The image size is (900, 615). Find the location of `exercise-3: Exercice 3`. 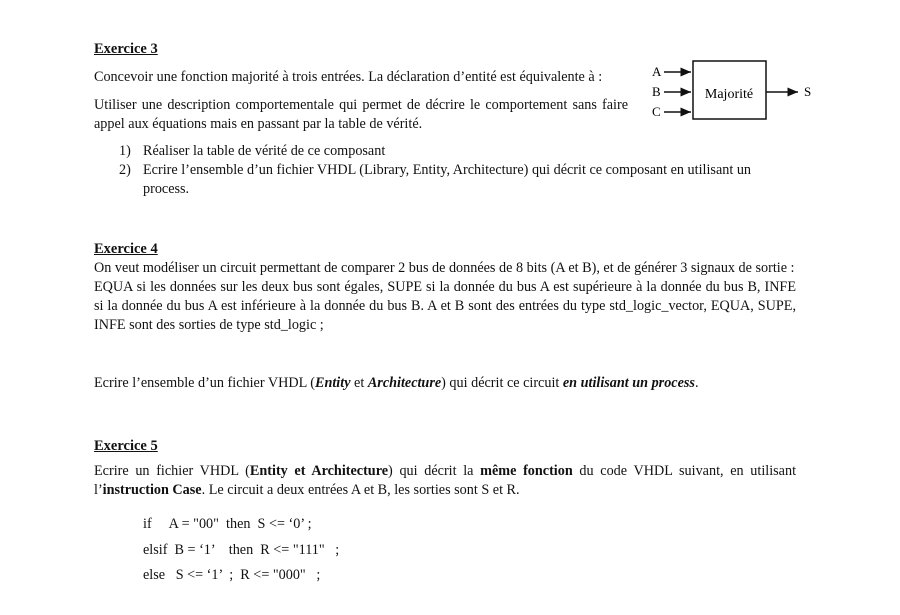

exercise-3: Exercice 3 is located at coordinates (445, 49).